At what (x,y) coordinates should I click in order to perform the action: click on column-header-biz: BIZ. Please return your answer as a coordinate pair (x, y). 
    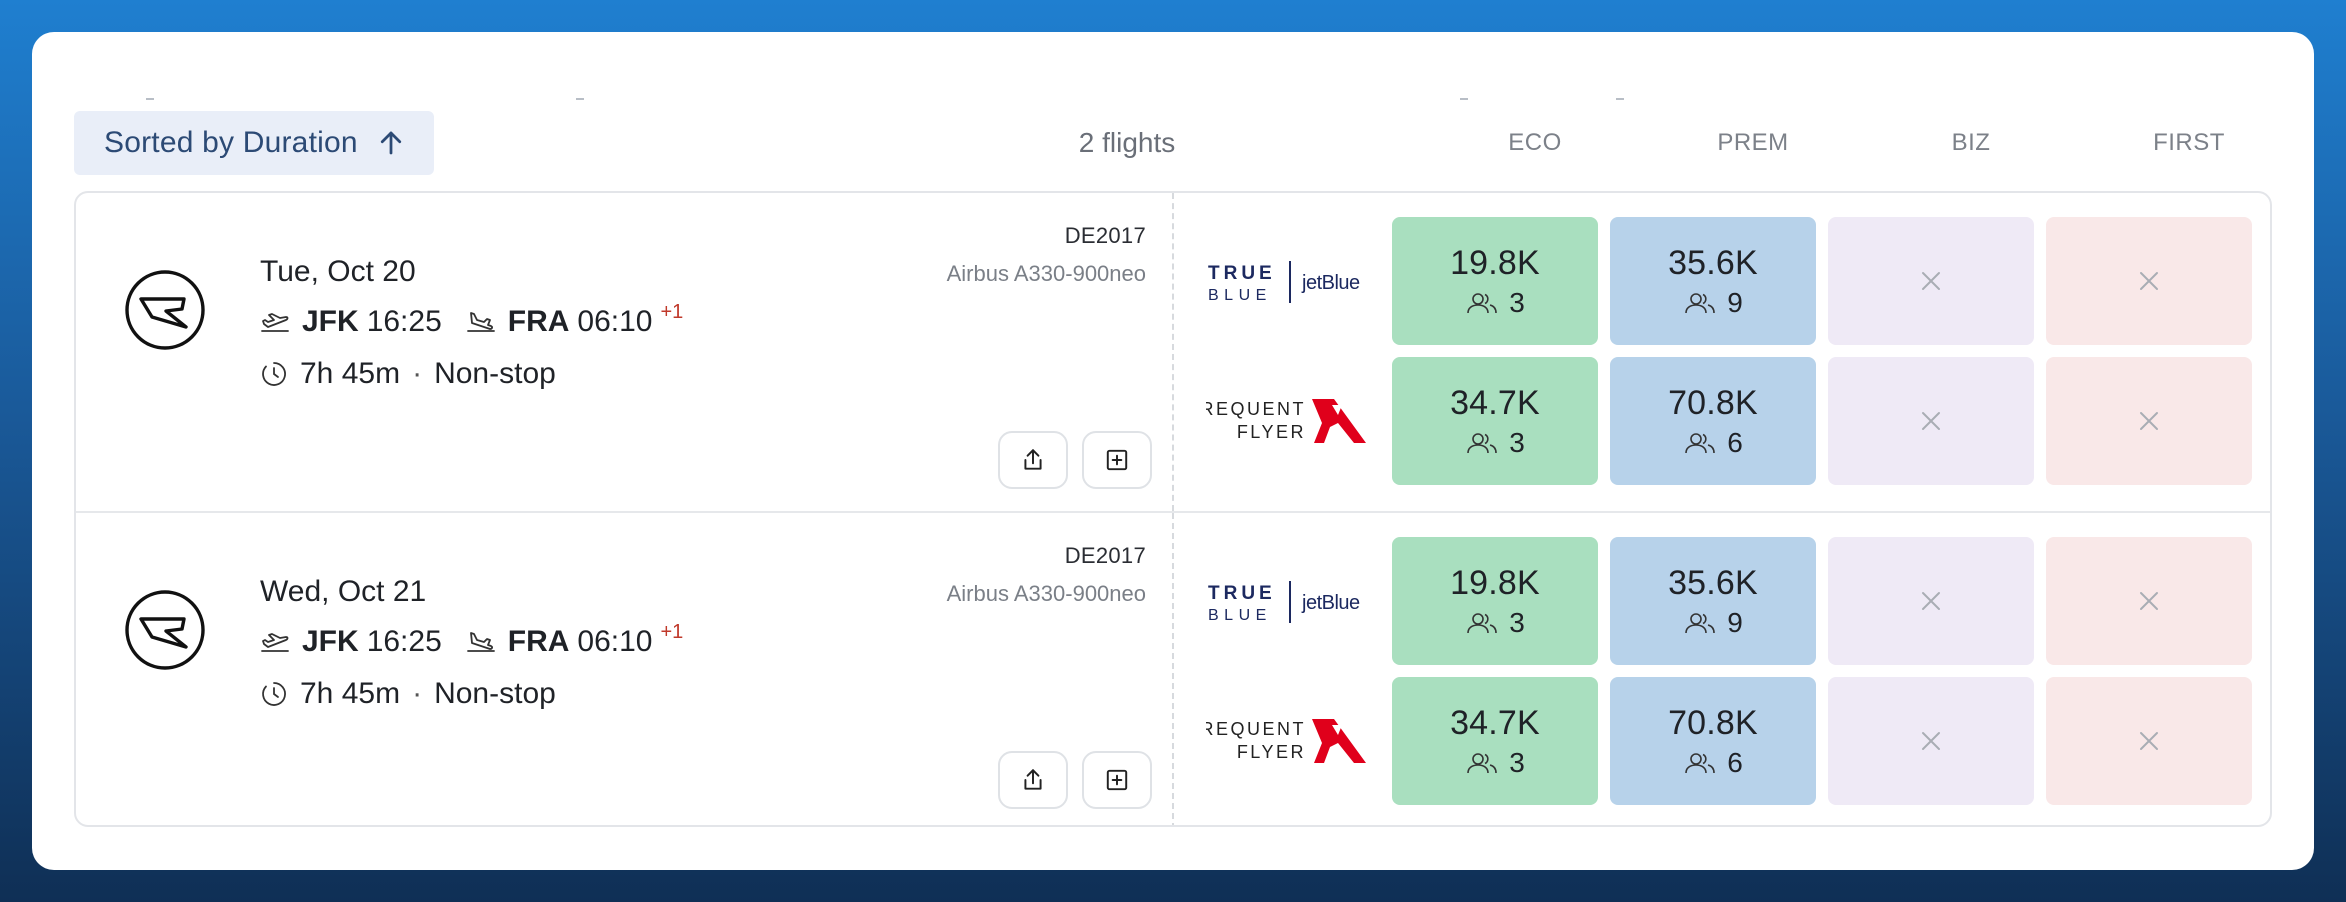
    Looking at the image, I should click on (1971, 142).